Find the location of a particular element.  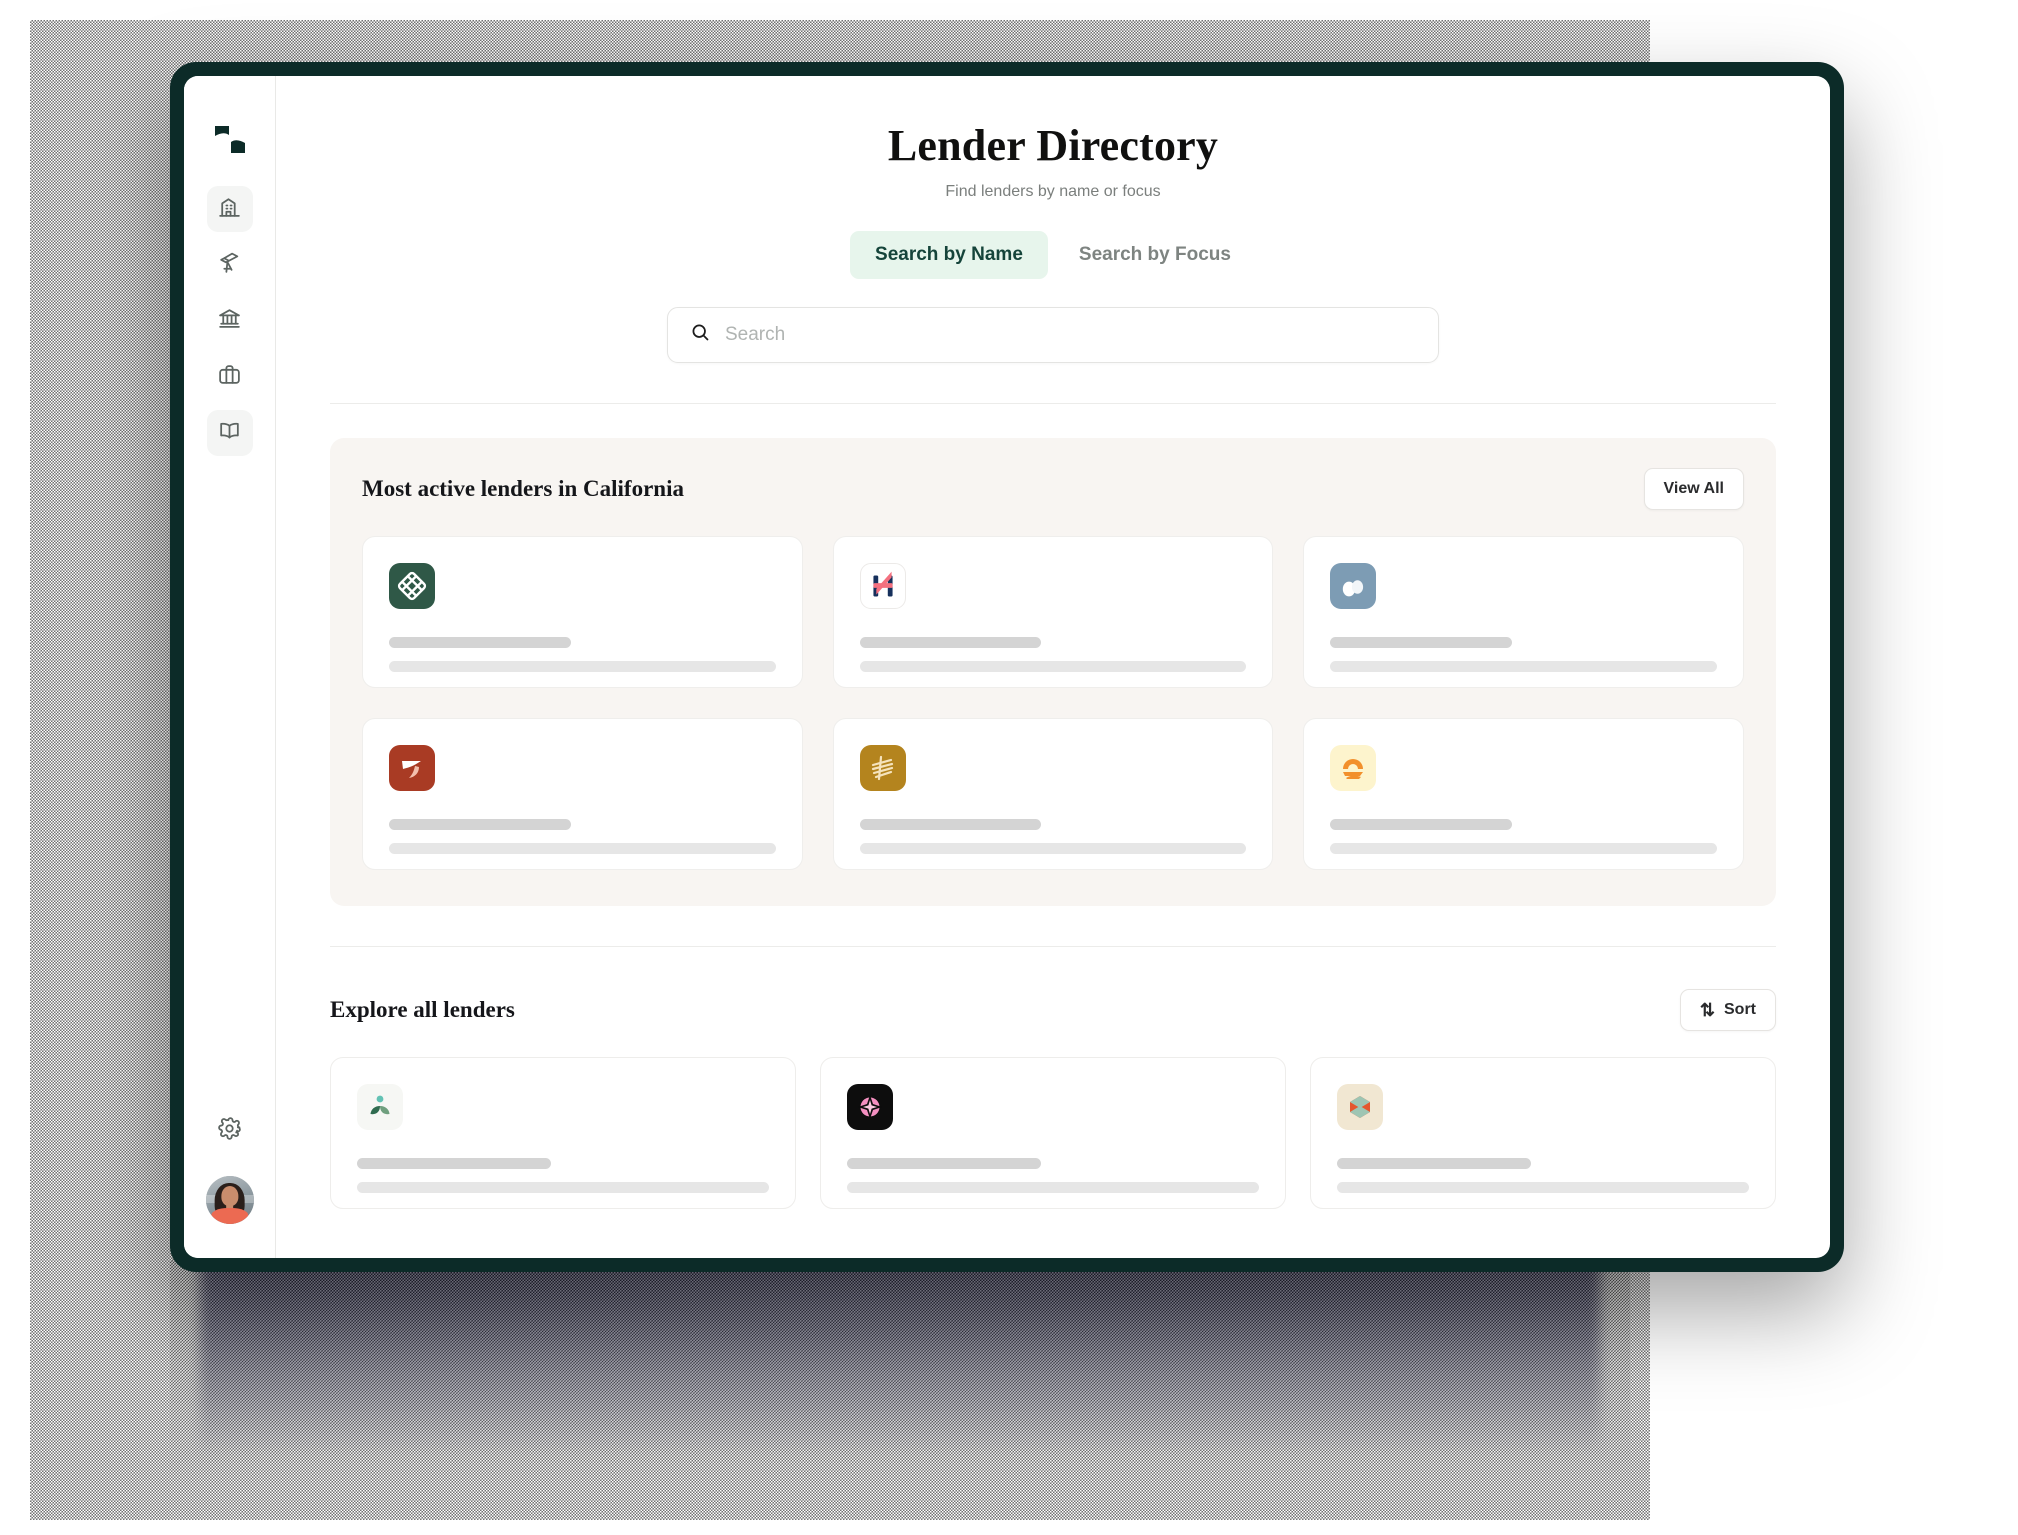

cloud-blob-logo is located at coordinates (1353, 586).